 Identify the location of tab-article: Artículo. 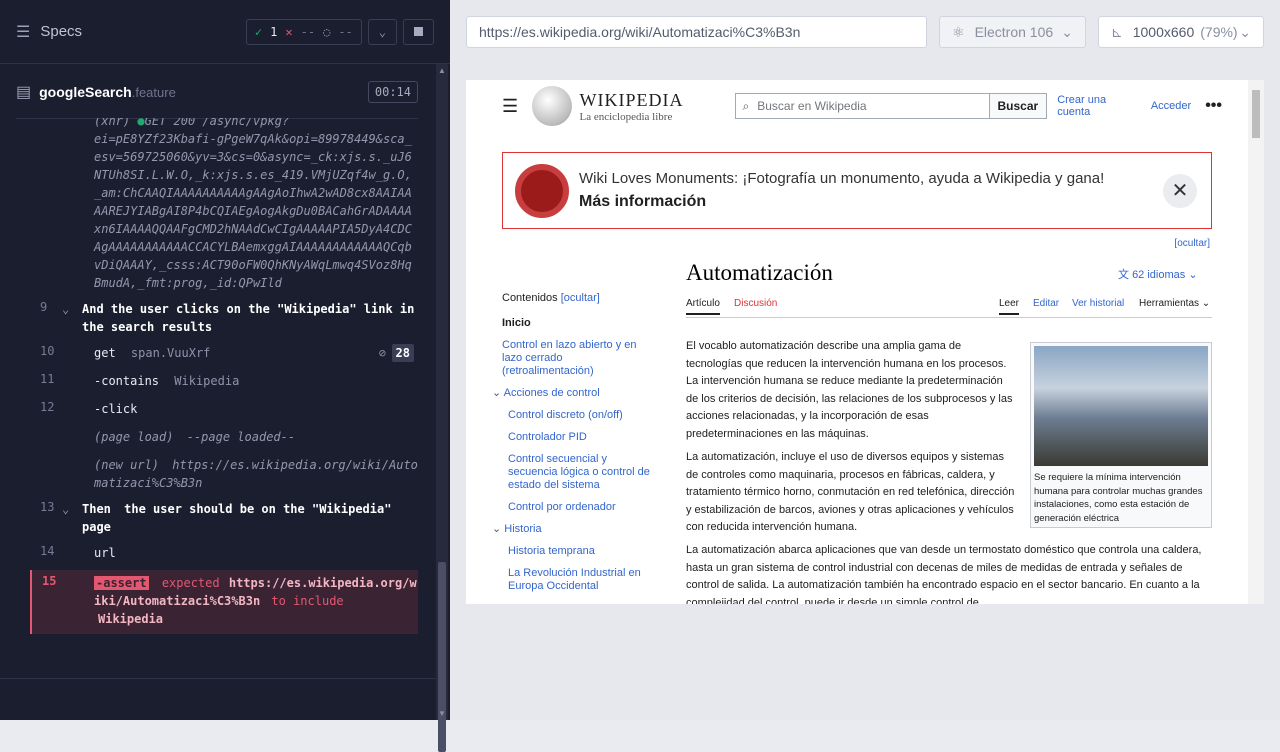
(703, 306).